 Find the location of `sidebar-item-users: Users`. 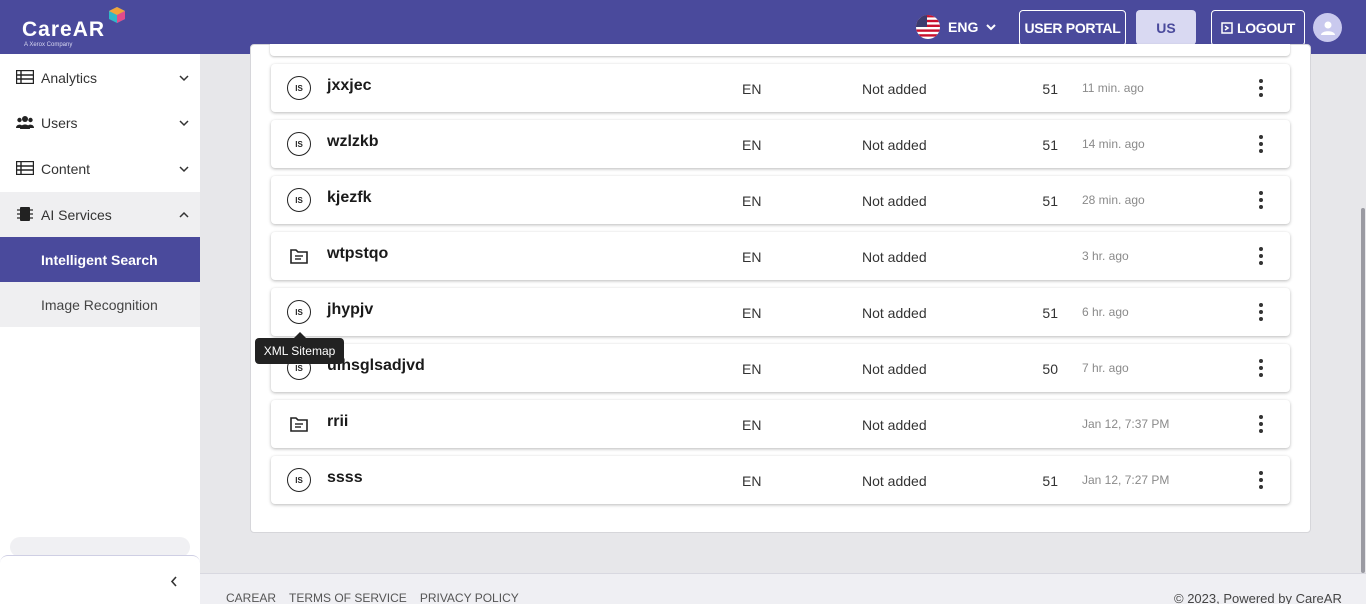

sidebar-item-users: Users is located at coordinates (100, 122).